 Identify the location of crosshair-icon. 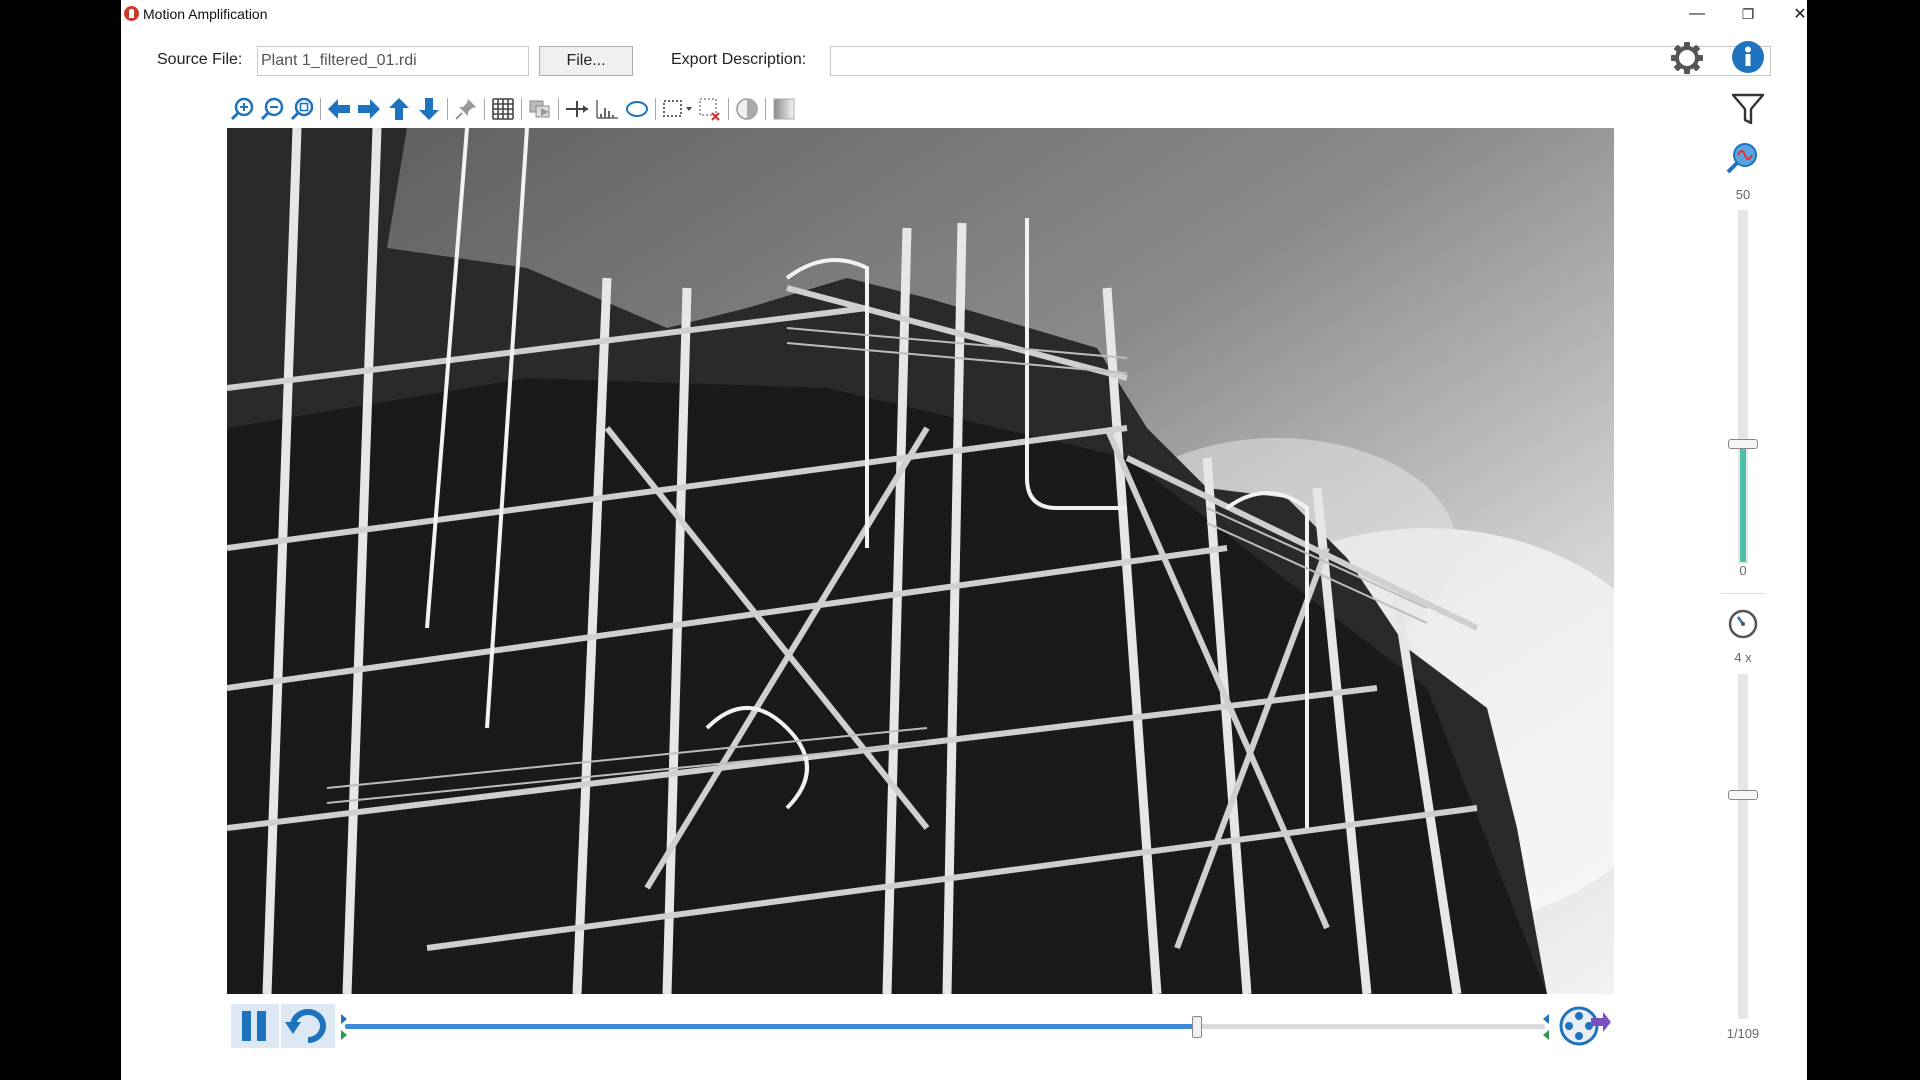
(577, 109).